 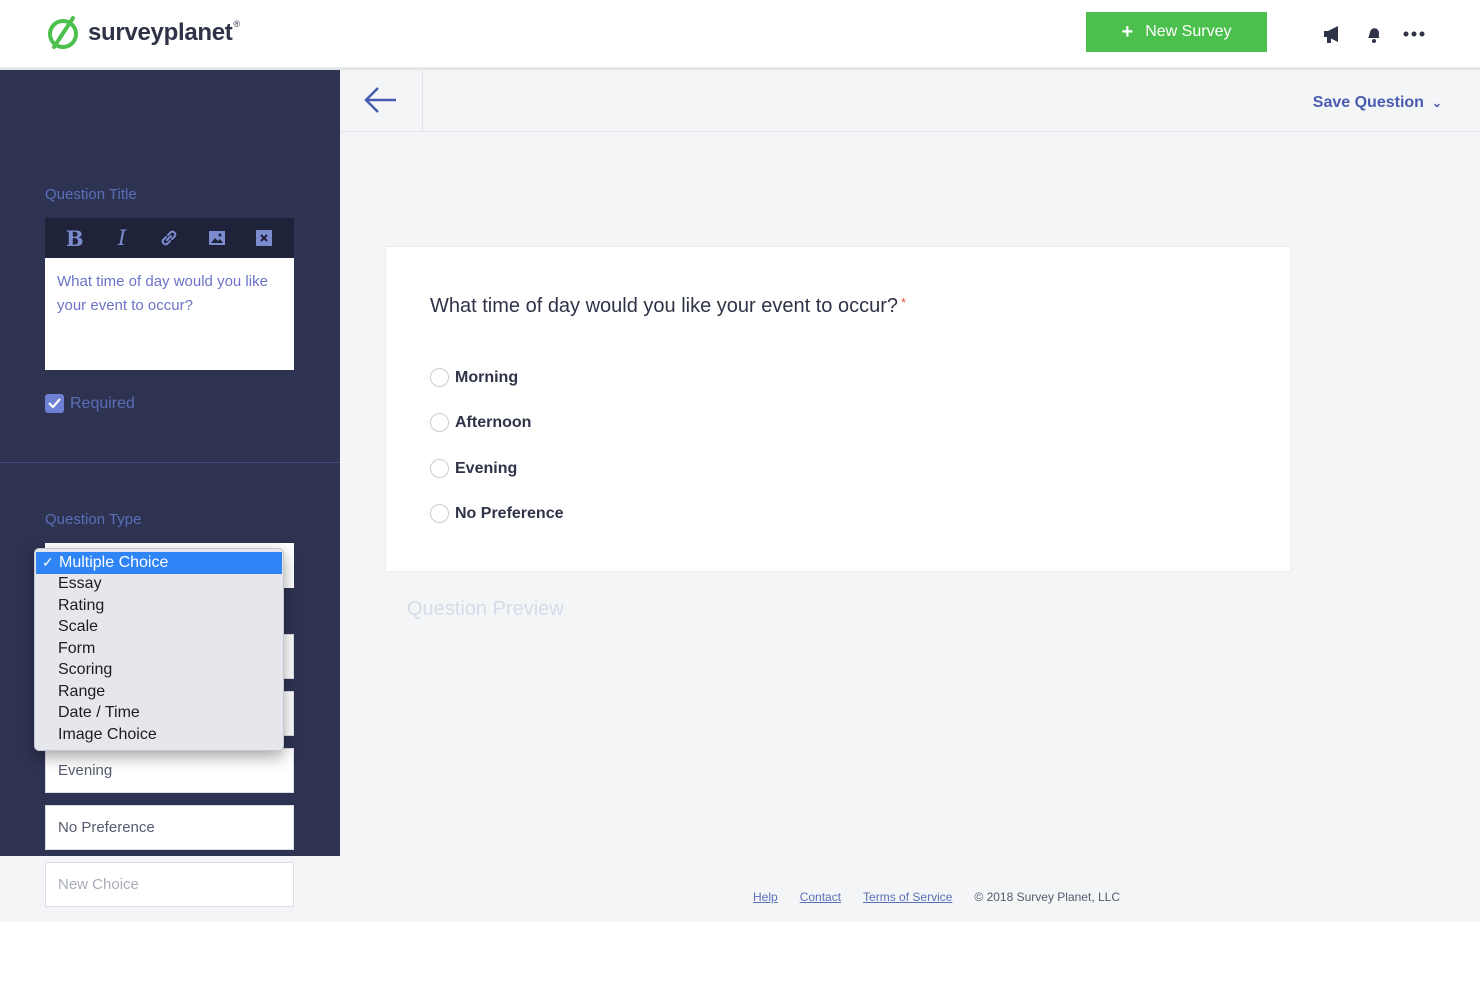 I want to click on chevron-down-icon: ⌄, so click(x=1436, y=103).